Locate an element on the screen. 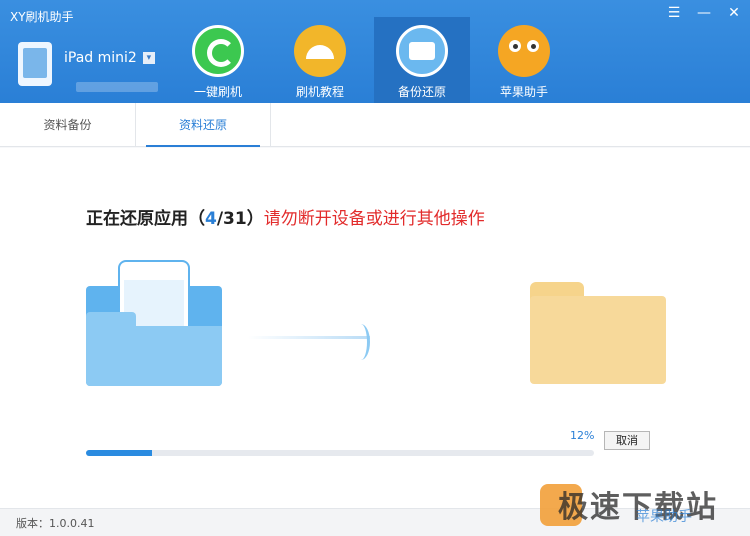  device-info-blurred is located at coordinates (117, 87).